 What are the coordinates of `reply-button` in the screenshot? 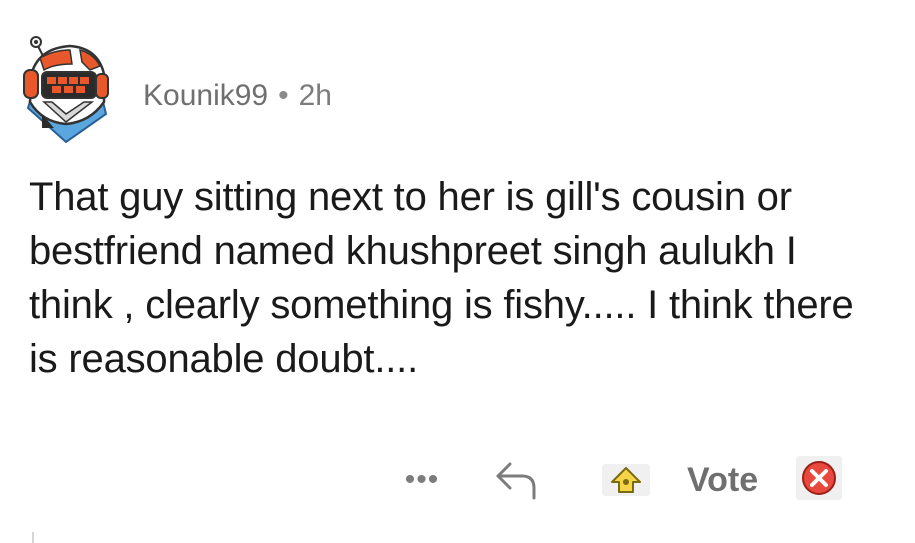 It's located at (519, 480).